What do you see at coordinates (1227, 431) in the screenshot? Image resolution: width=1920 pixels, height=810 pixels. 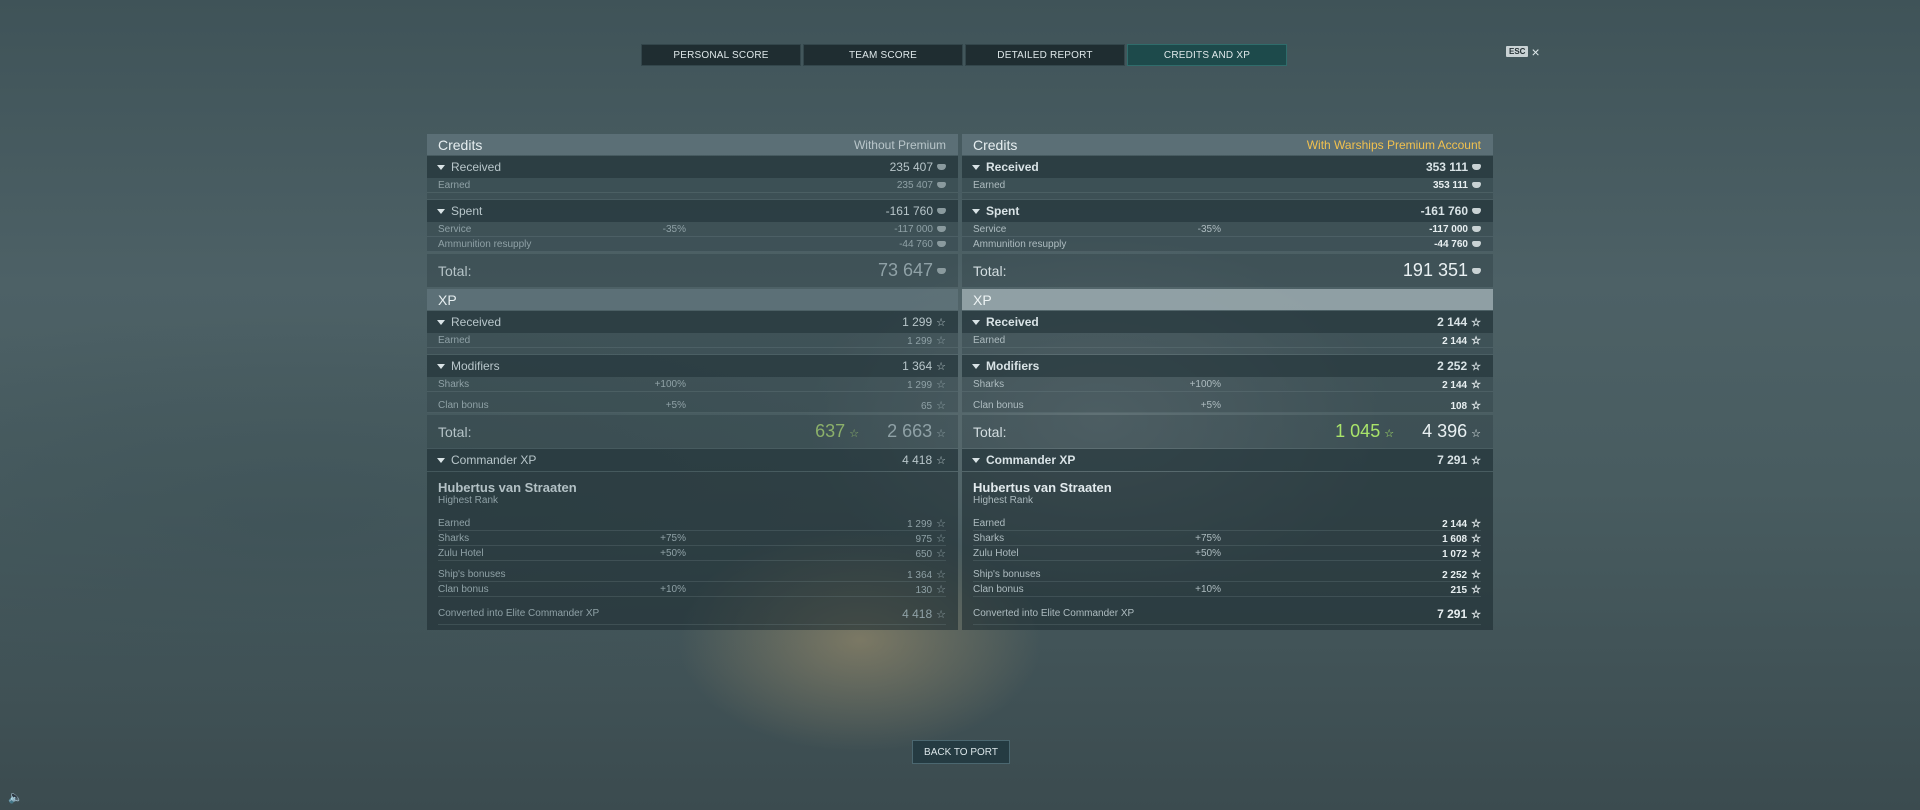 I see `xp-total: Total: 1 045 ☆ 4 396 ☆` at bounding box center [1227, 431].